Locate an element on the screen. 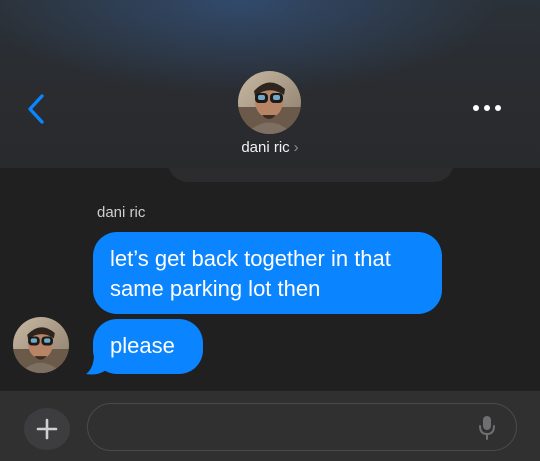 The height and width of the screenshot is (461, 540). dictation-button is located at coordinates (487, 428).